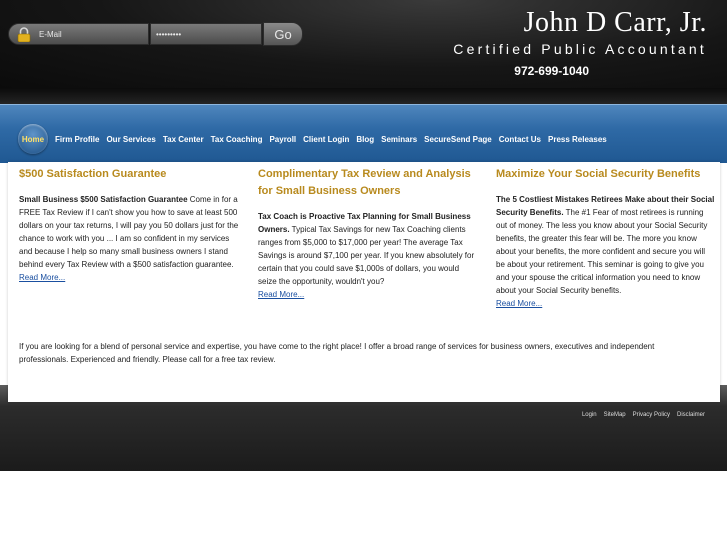 Image resolution: width=727 pixels, height=545 pixels. What do you see at coordinates (691, 415) in the screenshot?
I see `footer-link-disclaimer: Disclaimer` at bounding box center [691, 415].